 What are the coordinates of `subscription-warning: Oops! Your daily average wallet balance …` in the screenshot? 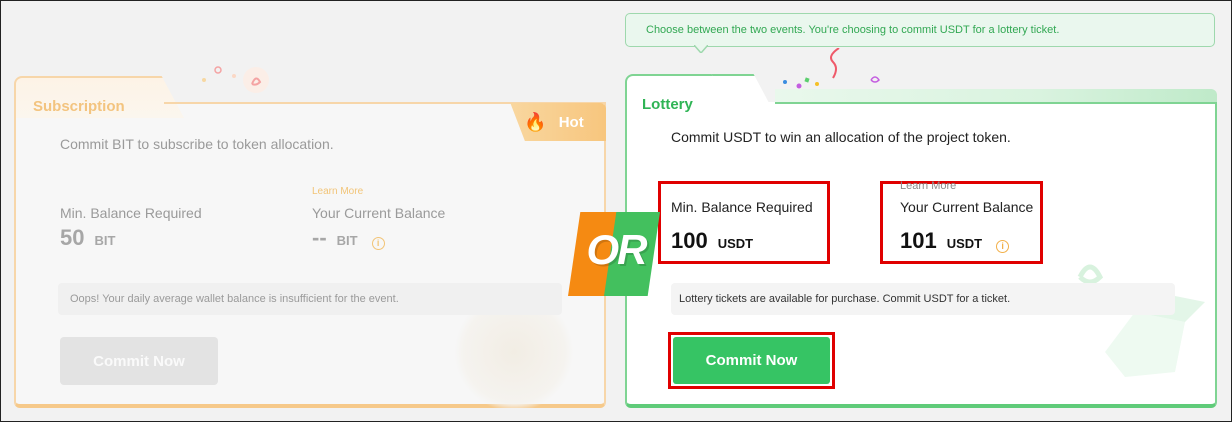 It's located at (310, 299).